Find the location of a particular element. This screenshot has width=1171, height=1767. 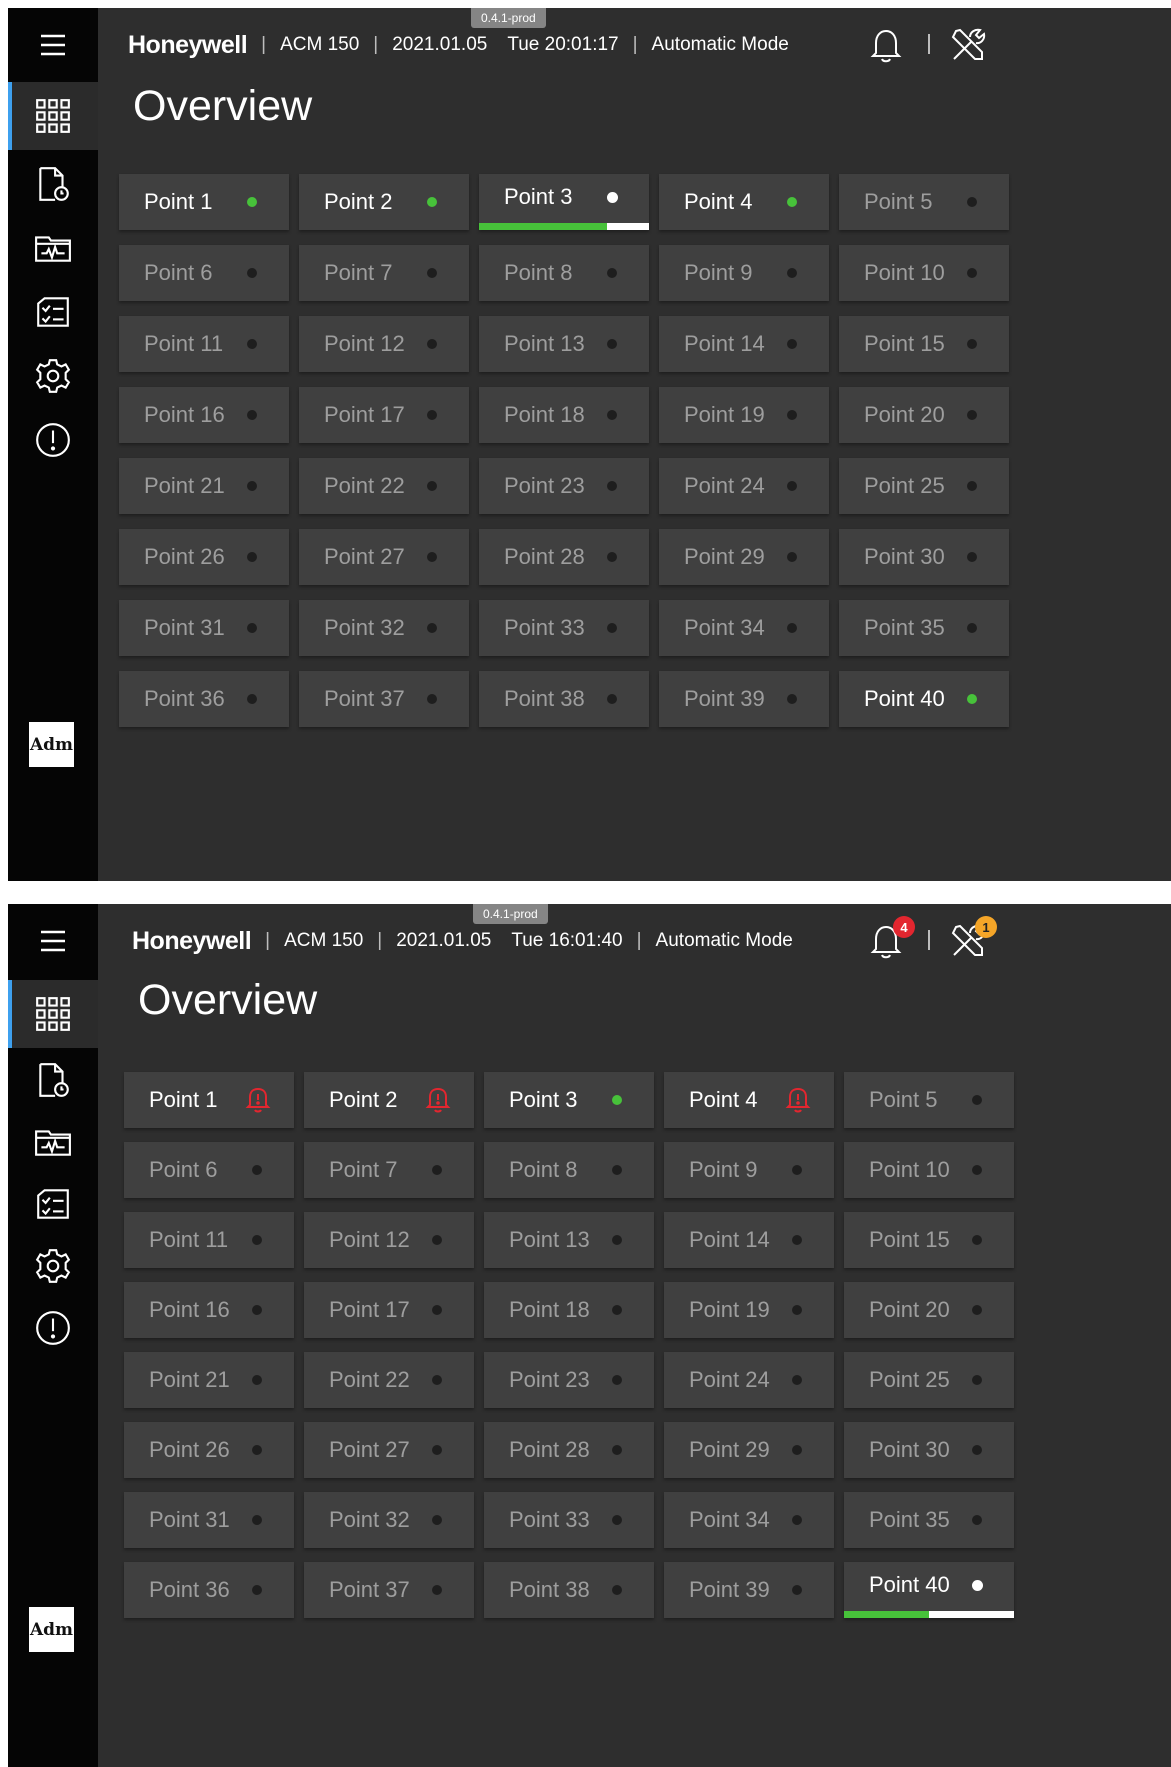

tools-button: 1 is located at coordinates (971, 940).